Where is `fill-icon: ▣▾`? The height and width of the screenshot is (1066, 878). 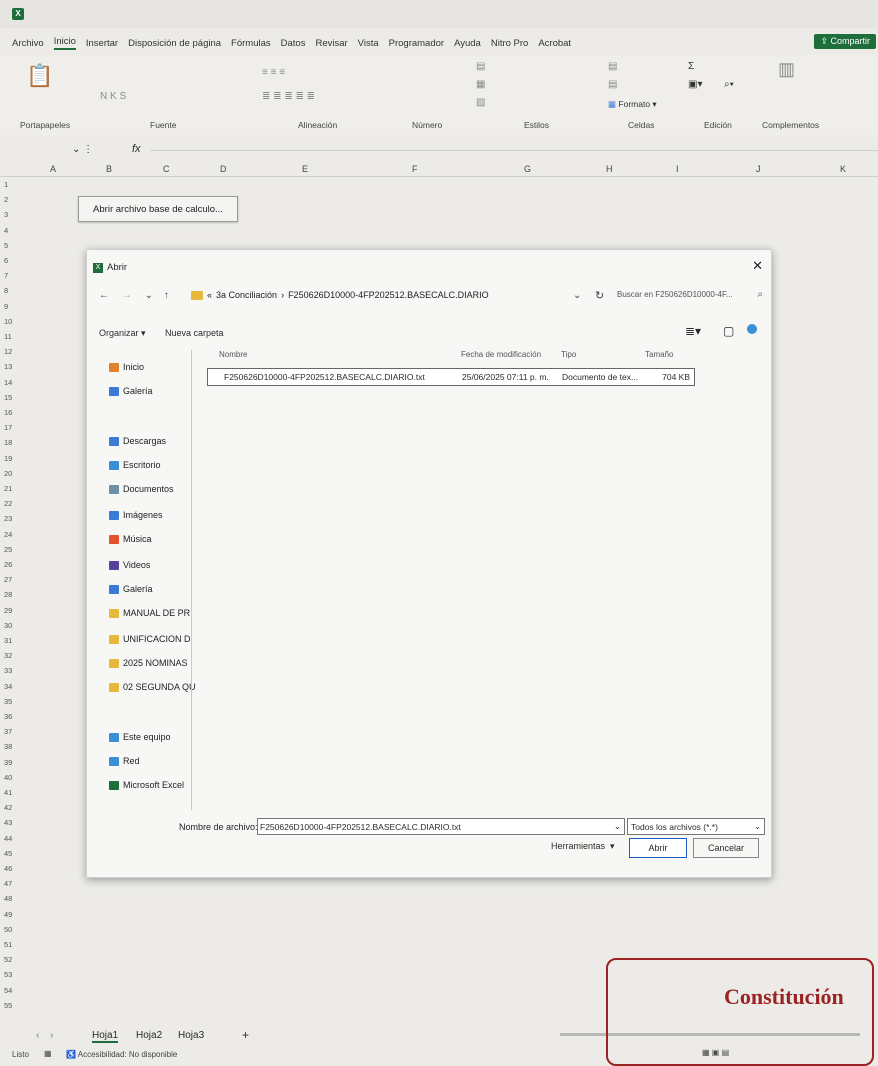 fill-icon: ▣▾ is located at coordinates (695, 84).